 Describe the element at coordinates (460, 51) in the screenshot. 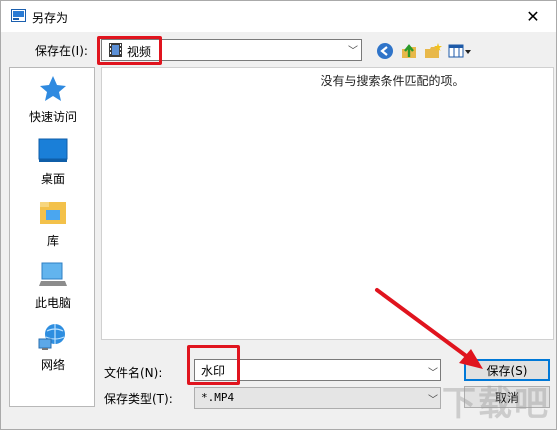

I see `view-menu-icon` at that location.